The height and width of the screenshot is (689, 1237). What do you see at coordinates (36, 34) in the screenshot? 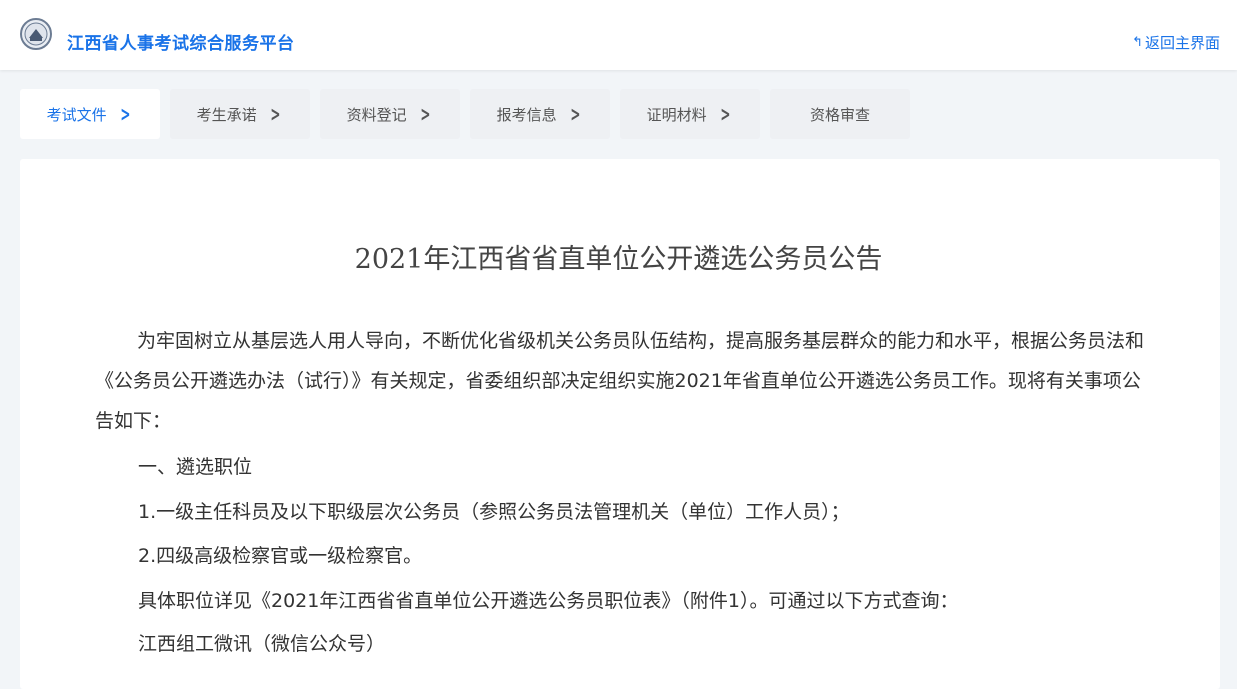
I see `site-logo` at bounding box center [36, 34].